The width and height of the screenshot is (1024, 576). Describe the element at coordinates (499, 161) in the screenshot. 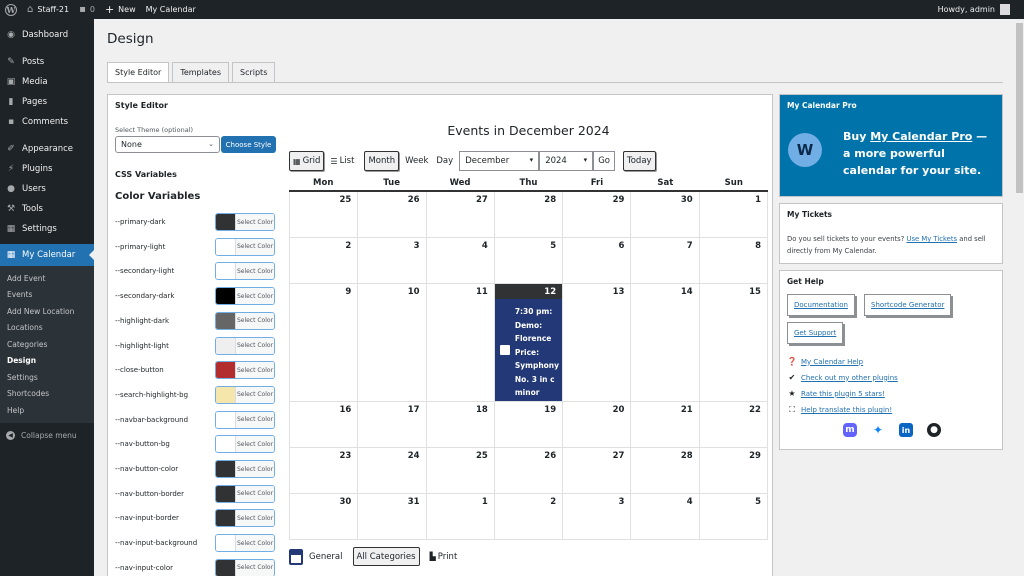

I see `month-select: December ▾` at that location.